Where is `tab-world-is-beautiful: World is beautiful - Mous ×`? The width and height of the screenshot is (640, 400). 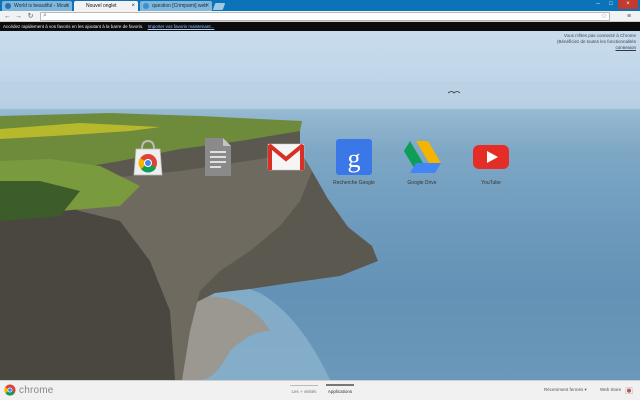
tab-world-is-beautiful: World is beautiful - Mous × is located at coordinates (37, 6).